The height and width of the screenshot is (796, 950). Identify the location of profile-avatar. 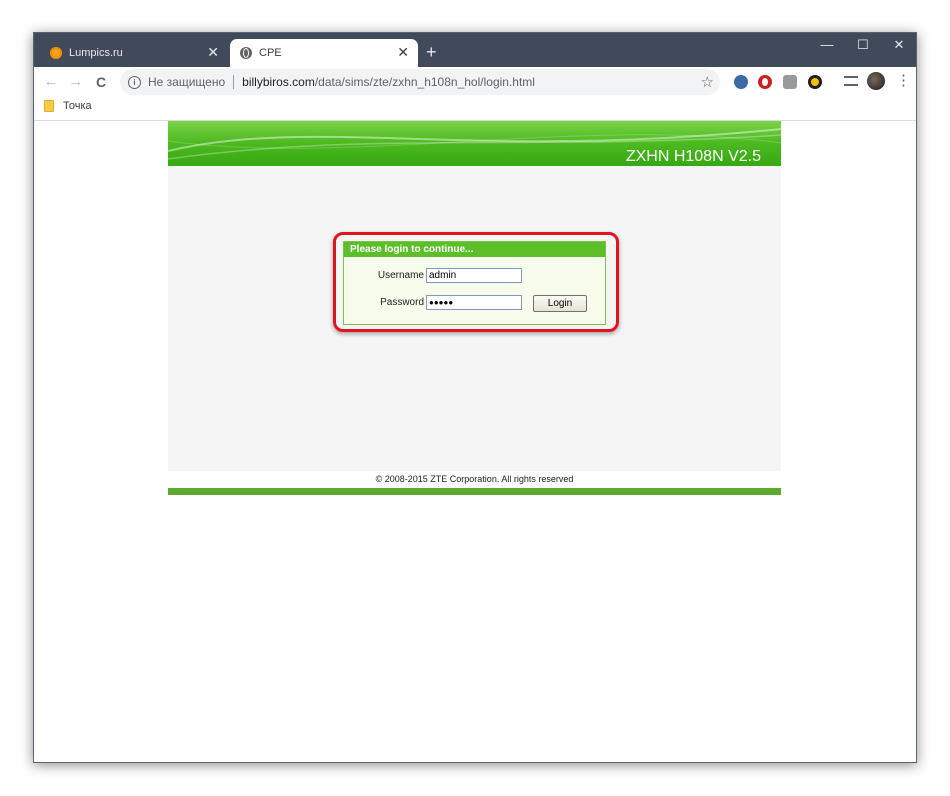
(876, 81).